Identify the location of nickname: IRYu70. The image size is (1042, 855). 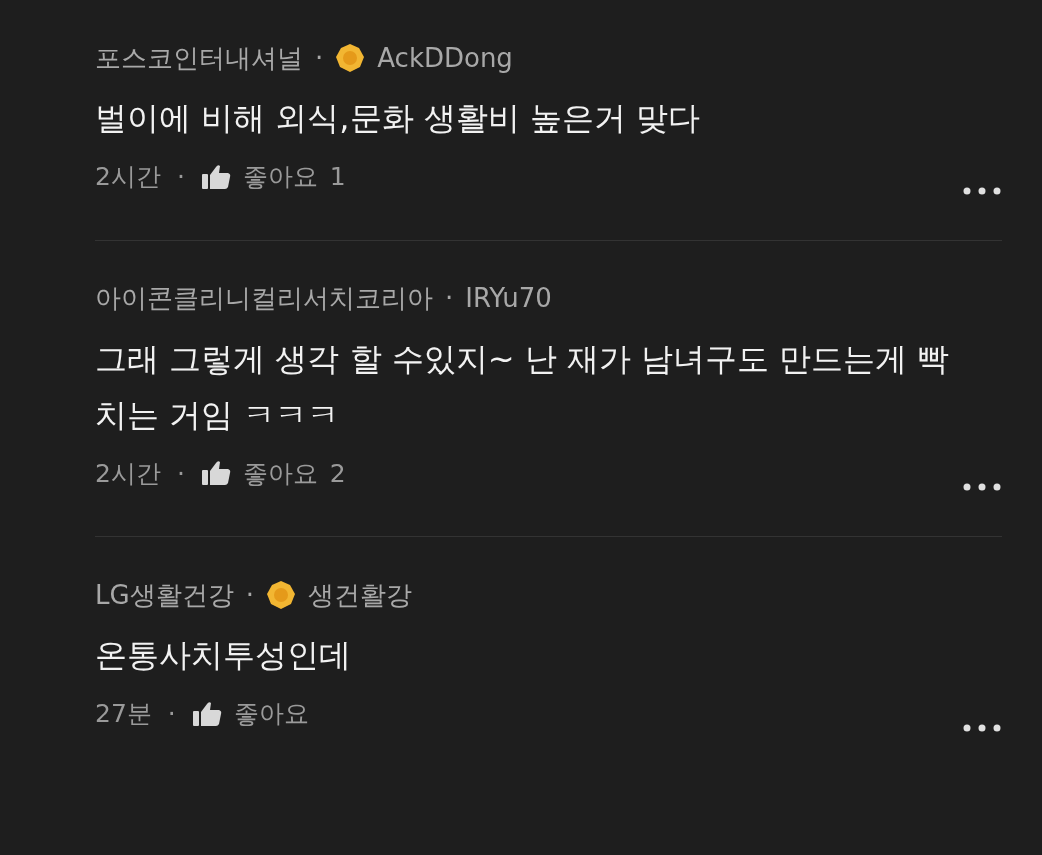
(508, 298).